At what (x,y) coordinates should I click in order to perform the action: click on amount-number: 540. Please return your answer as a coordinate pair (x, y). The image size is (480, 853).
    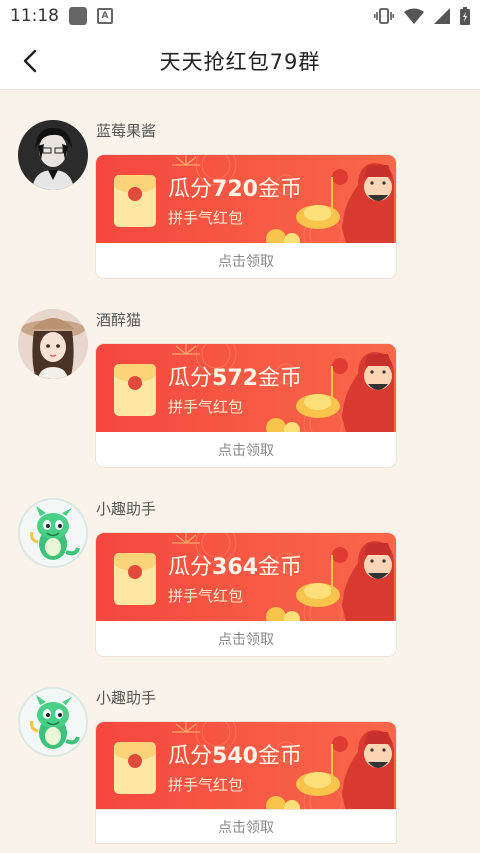
    Looking at the image, I should click on (235, 756).